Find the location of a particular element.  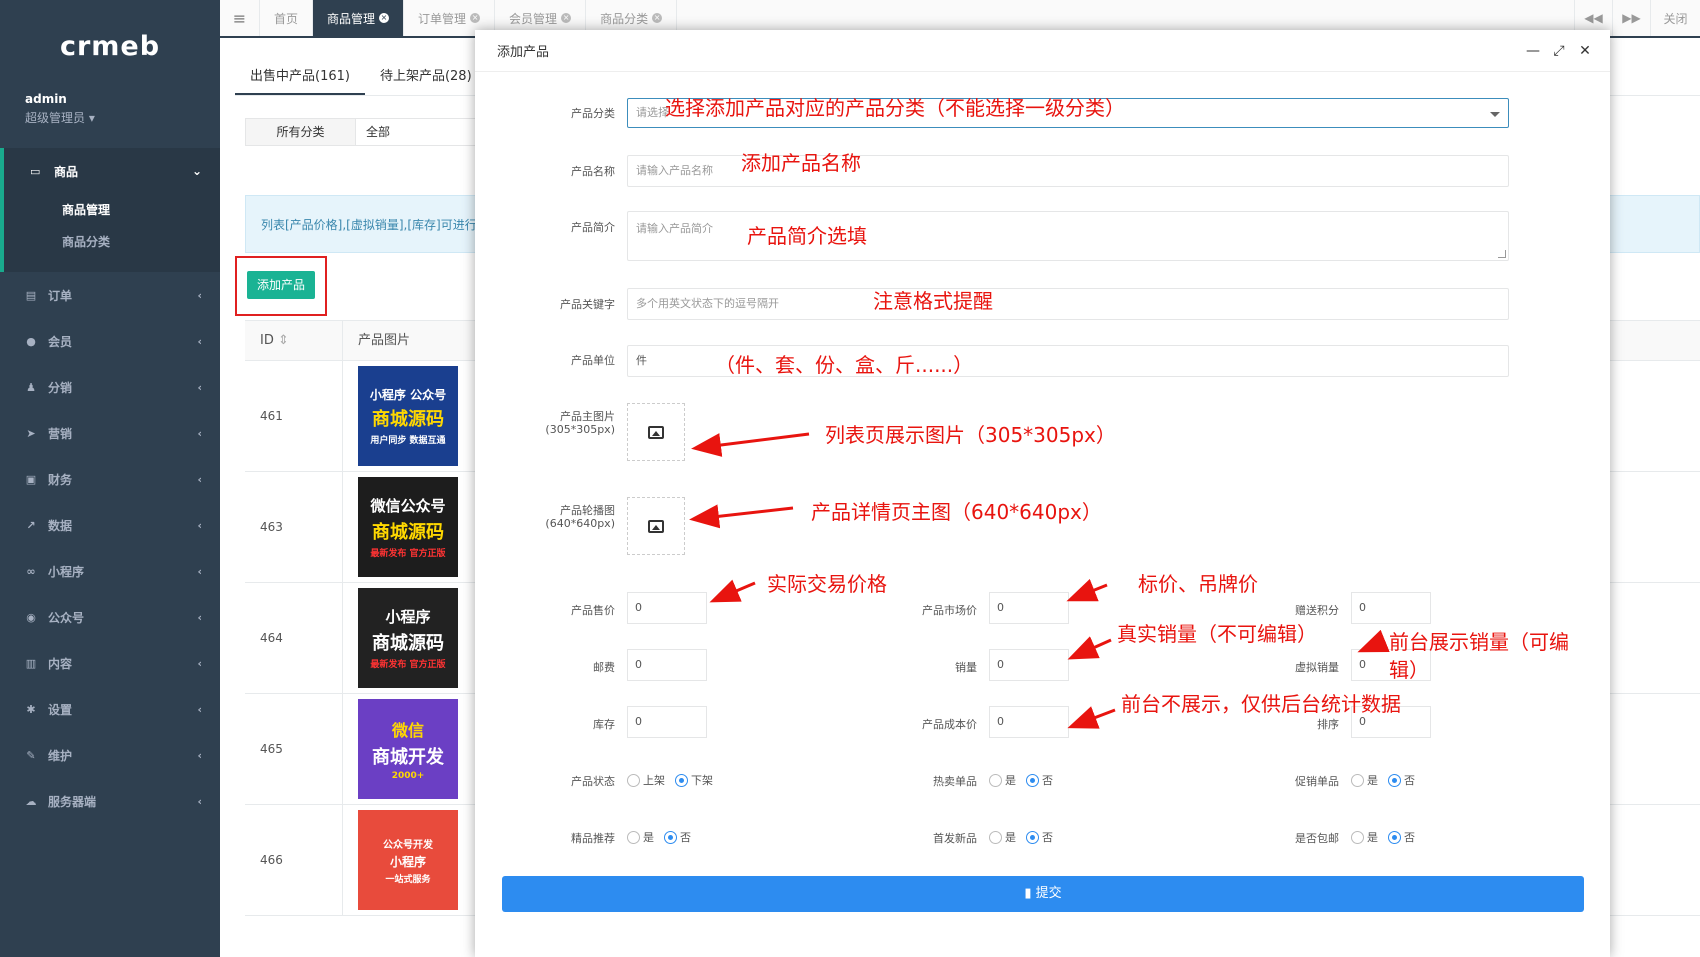

col-image: 产品图片 is located at coordinates (384, 340).